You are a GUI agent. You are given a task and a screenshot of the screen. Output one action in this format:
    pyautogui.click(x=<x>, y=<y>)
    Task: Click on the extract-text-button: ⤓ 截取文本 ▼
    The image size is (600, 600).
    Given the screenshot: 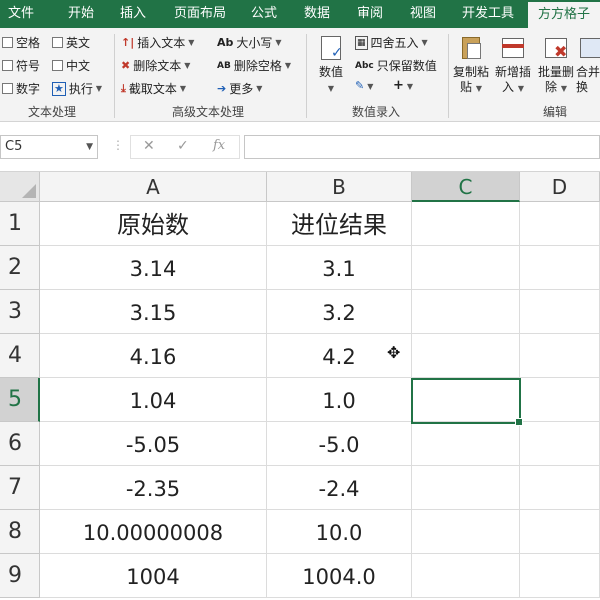 What is the action you would take?
    pyautogui.click(x=153, y=88)
    